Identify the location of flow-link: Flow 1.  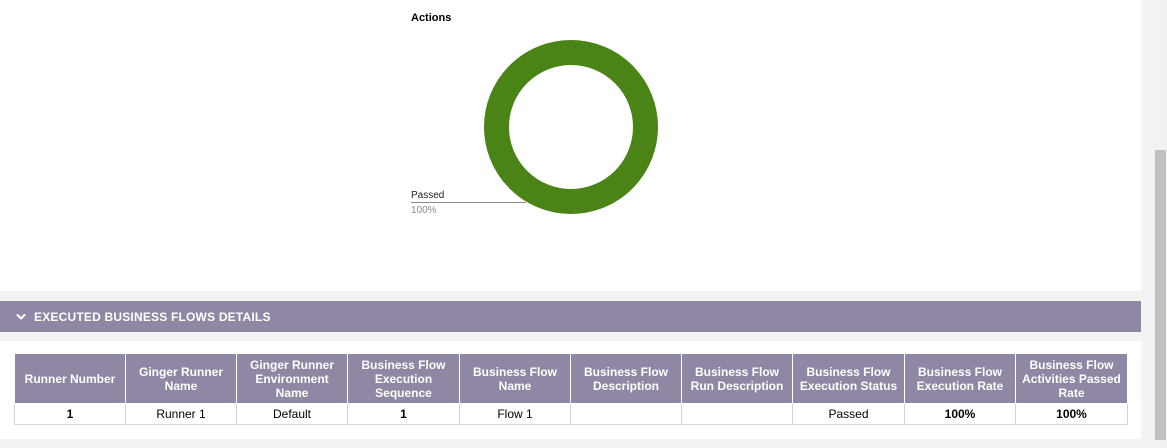
(515, 414).